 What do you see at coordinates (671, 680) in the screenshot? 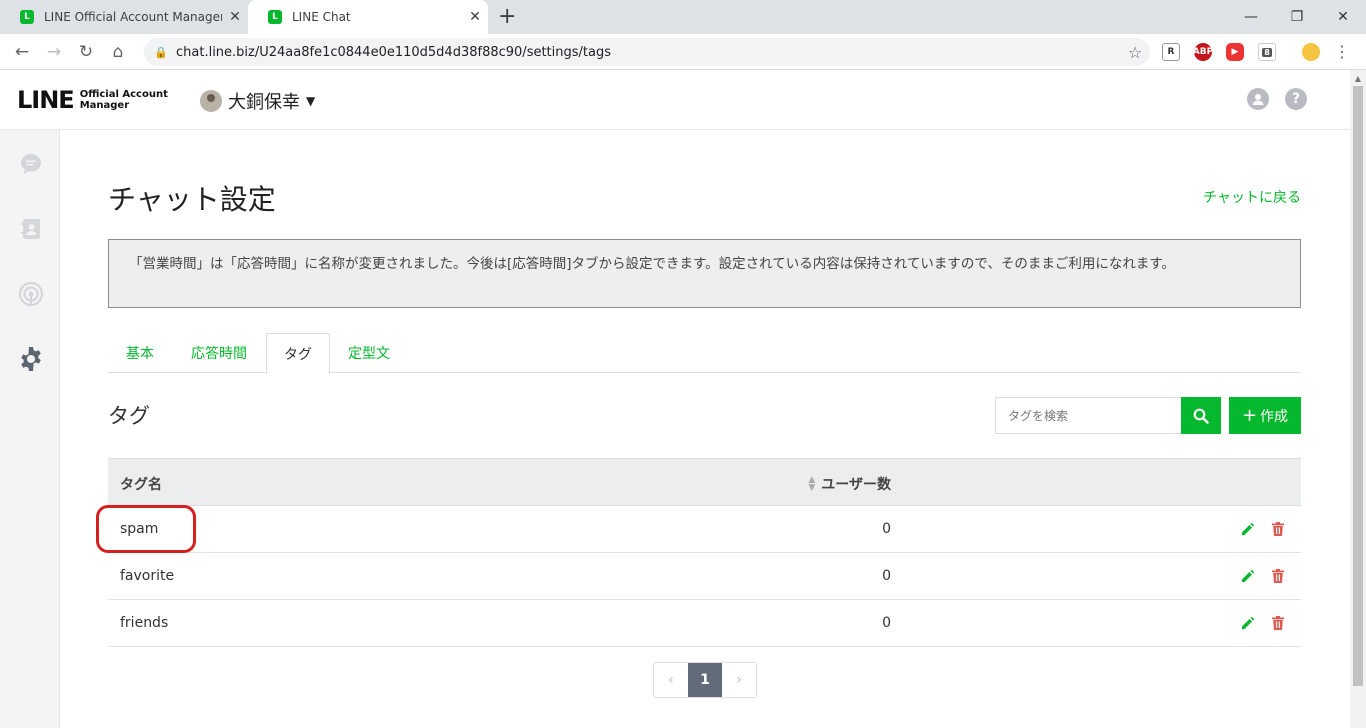
I see `prev-page-chevron-icon: ‹` at bounding box center [671, 680].